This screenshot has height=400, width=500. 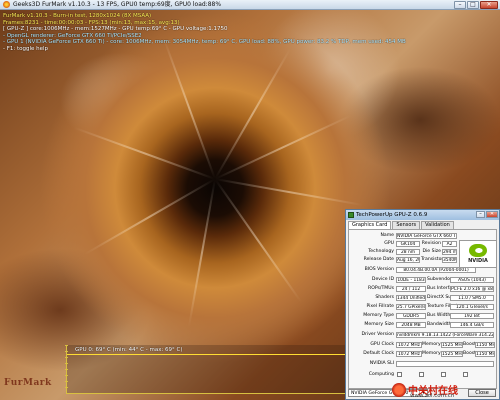 What do you see at coordinates (469, 353) in the screenshot?
I see `label-defboost: Boost` at bounding box center [469, 353].